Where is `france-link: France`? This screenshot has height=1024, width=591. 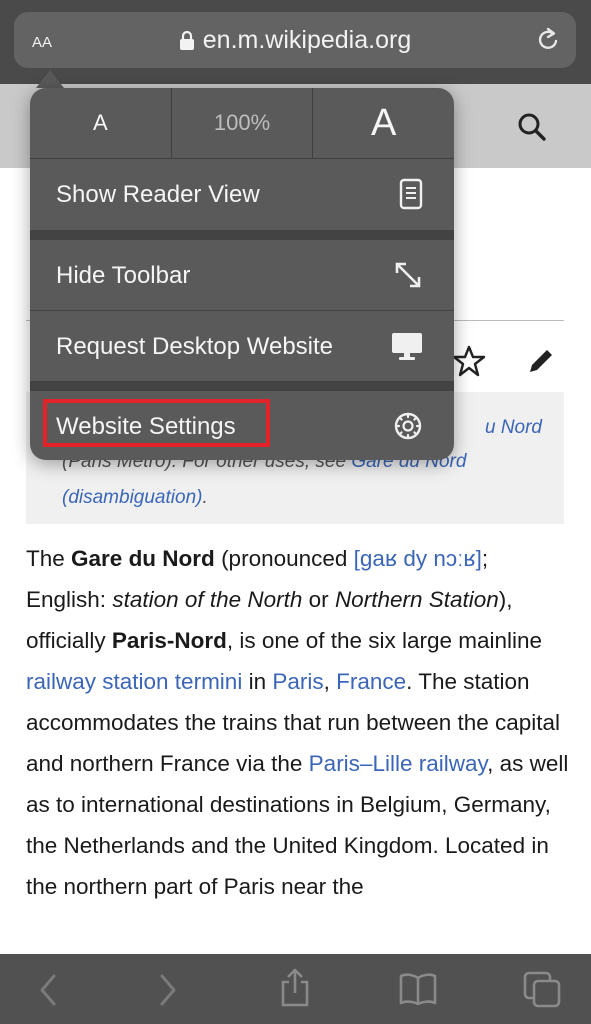
france-link: France is located at coordinates (371, 681).